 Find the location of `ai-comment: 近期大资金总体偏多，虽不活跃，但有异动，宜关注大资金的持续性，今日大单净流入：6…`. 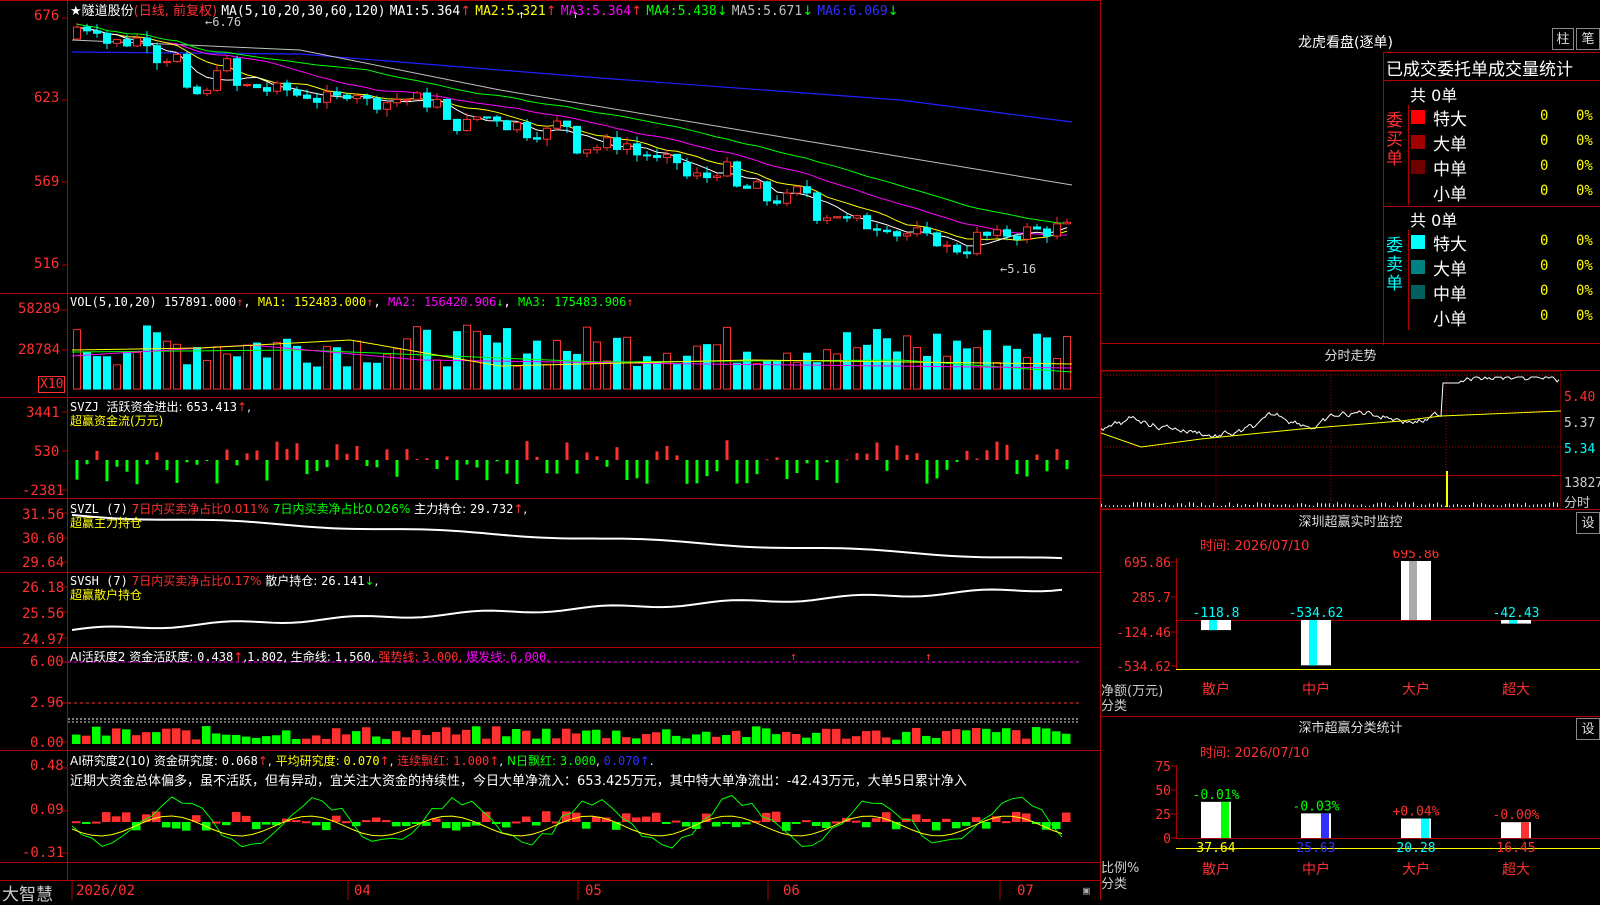

ai-comment: 近期大资金总体偏多，虽不活跃，但有异动，宜关注大资金的持续性，今日大单净流入：6… is located at coordinates (518, 781).